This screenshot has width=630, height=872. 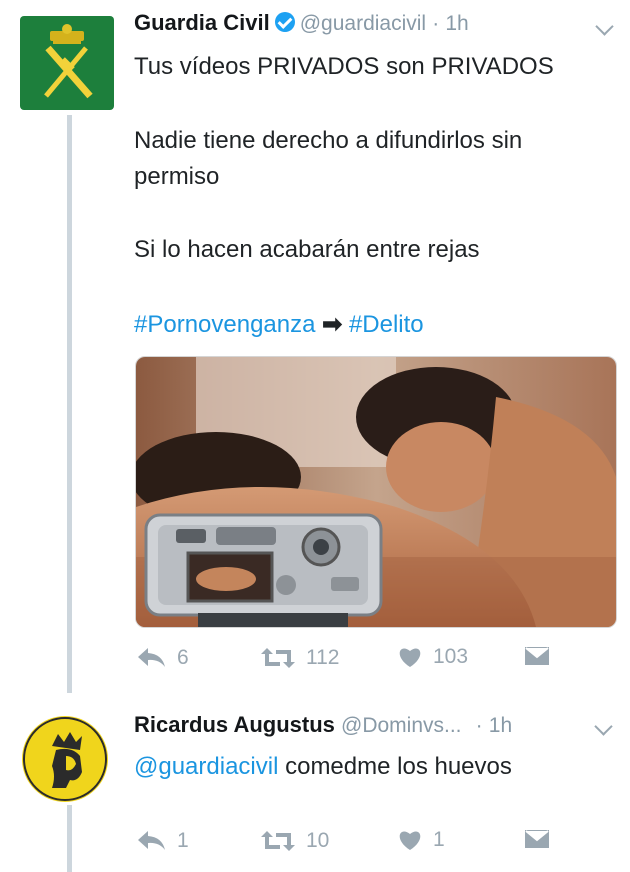 I want to click on reply-text: @guardiacivil comedme los huevos, so click(x=323, y=767).